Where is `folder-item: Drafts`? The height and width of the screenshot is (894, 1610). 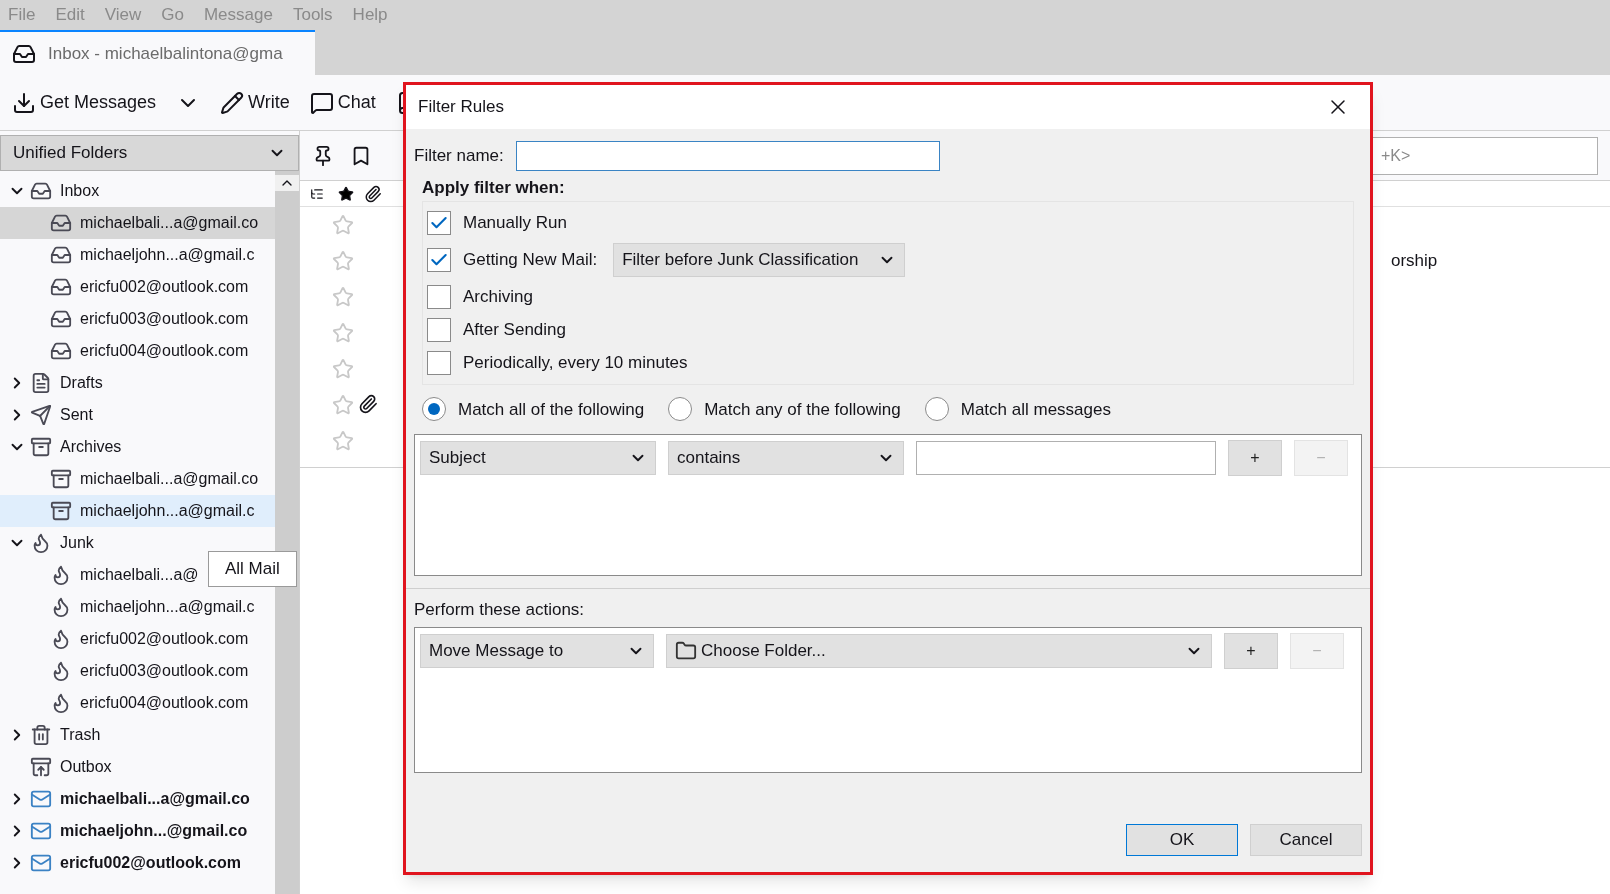 folder-item: Drafts is located at coordinates (137, 383).